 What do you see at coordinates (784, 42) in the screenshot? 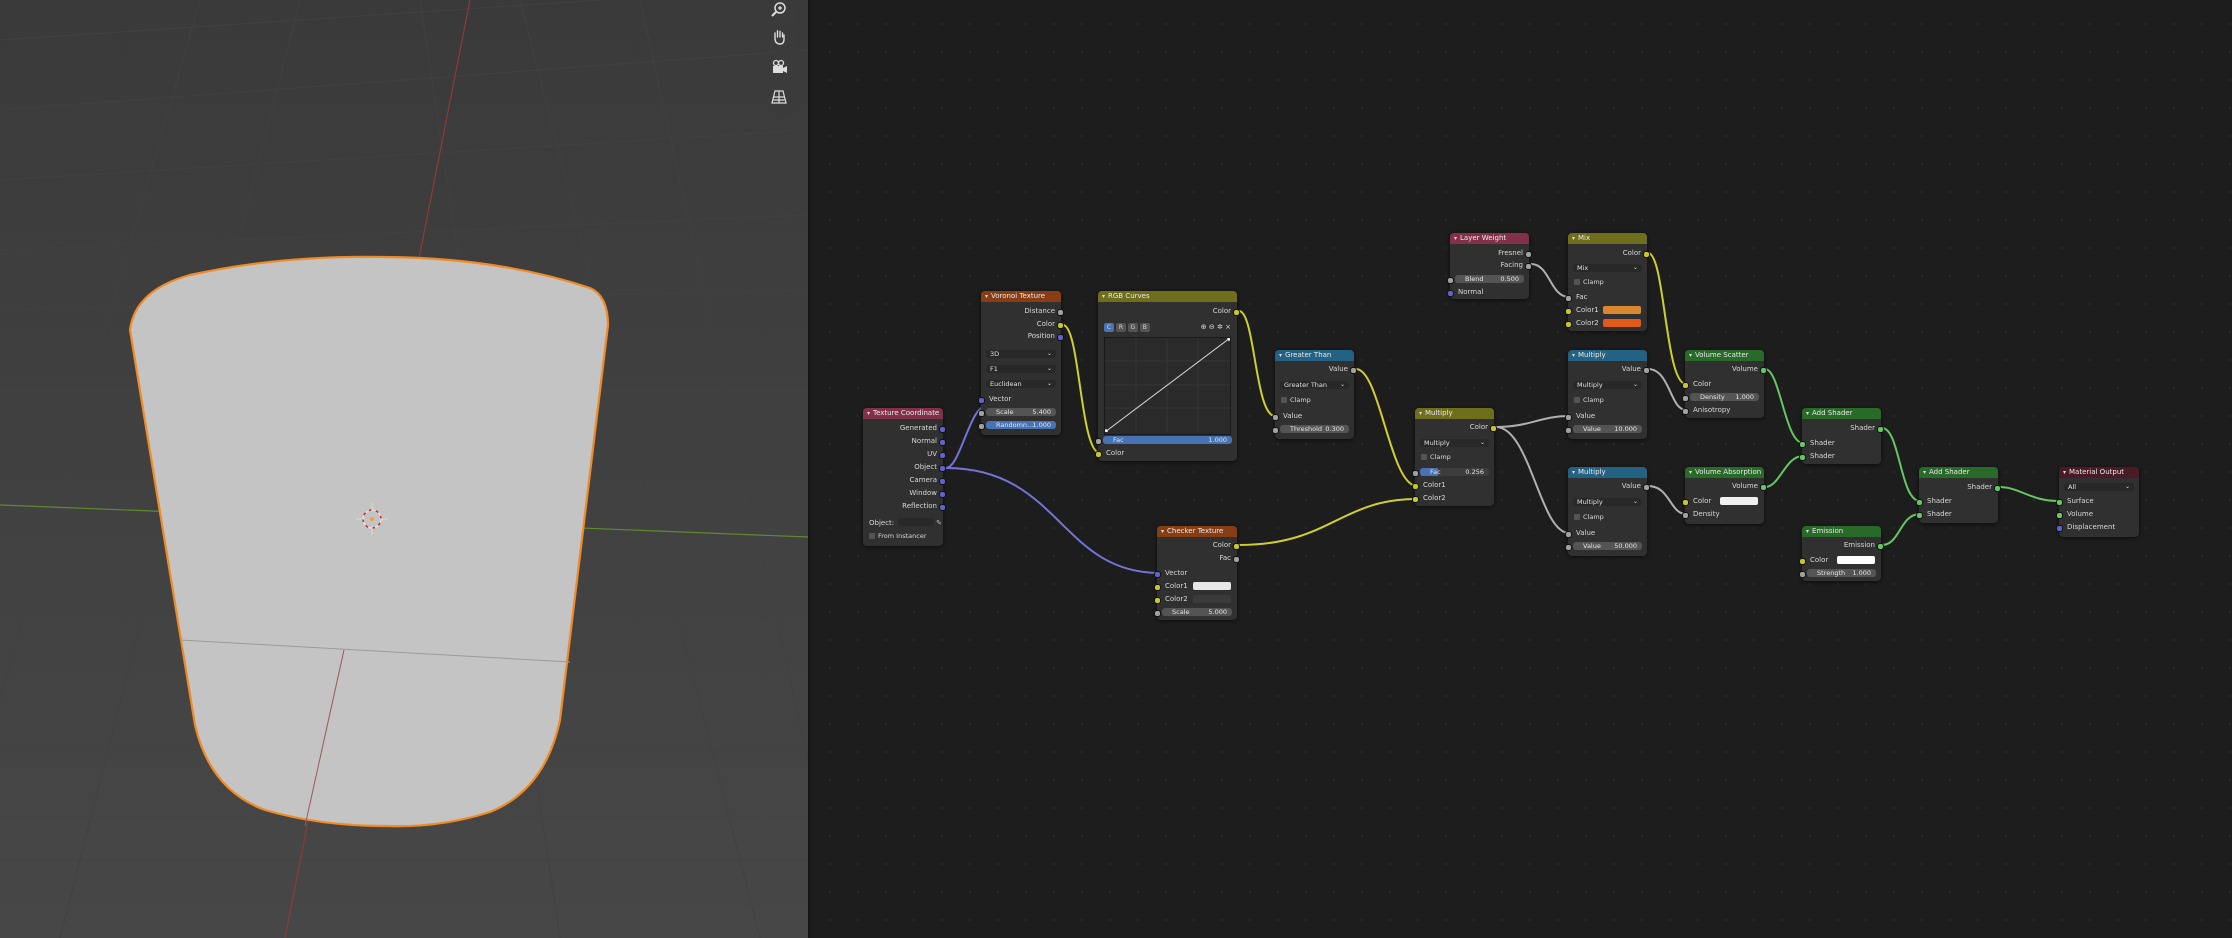
I see `pan-tool-button` at bounding box center [784, 42].